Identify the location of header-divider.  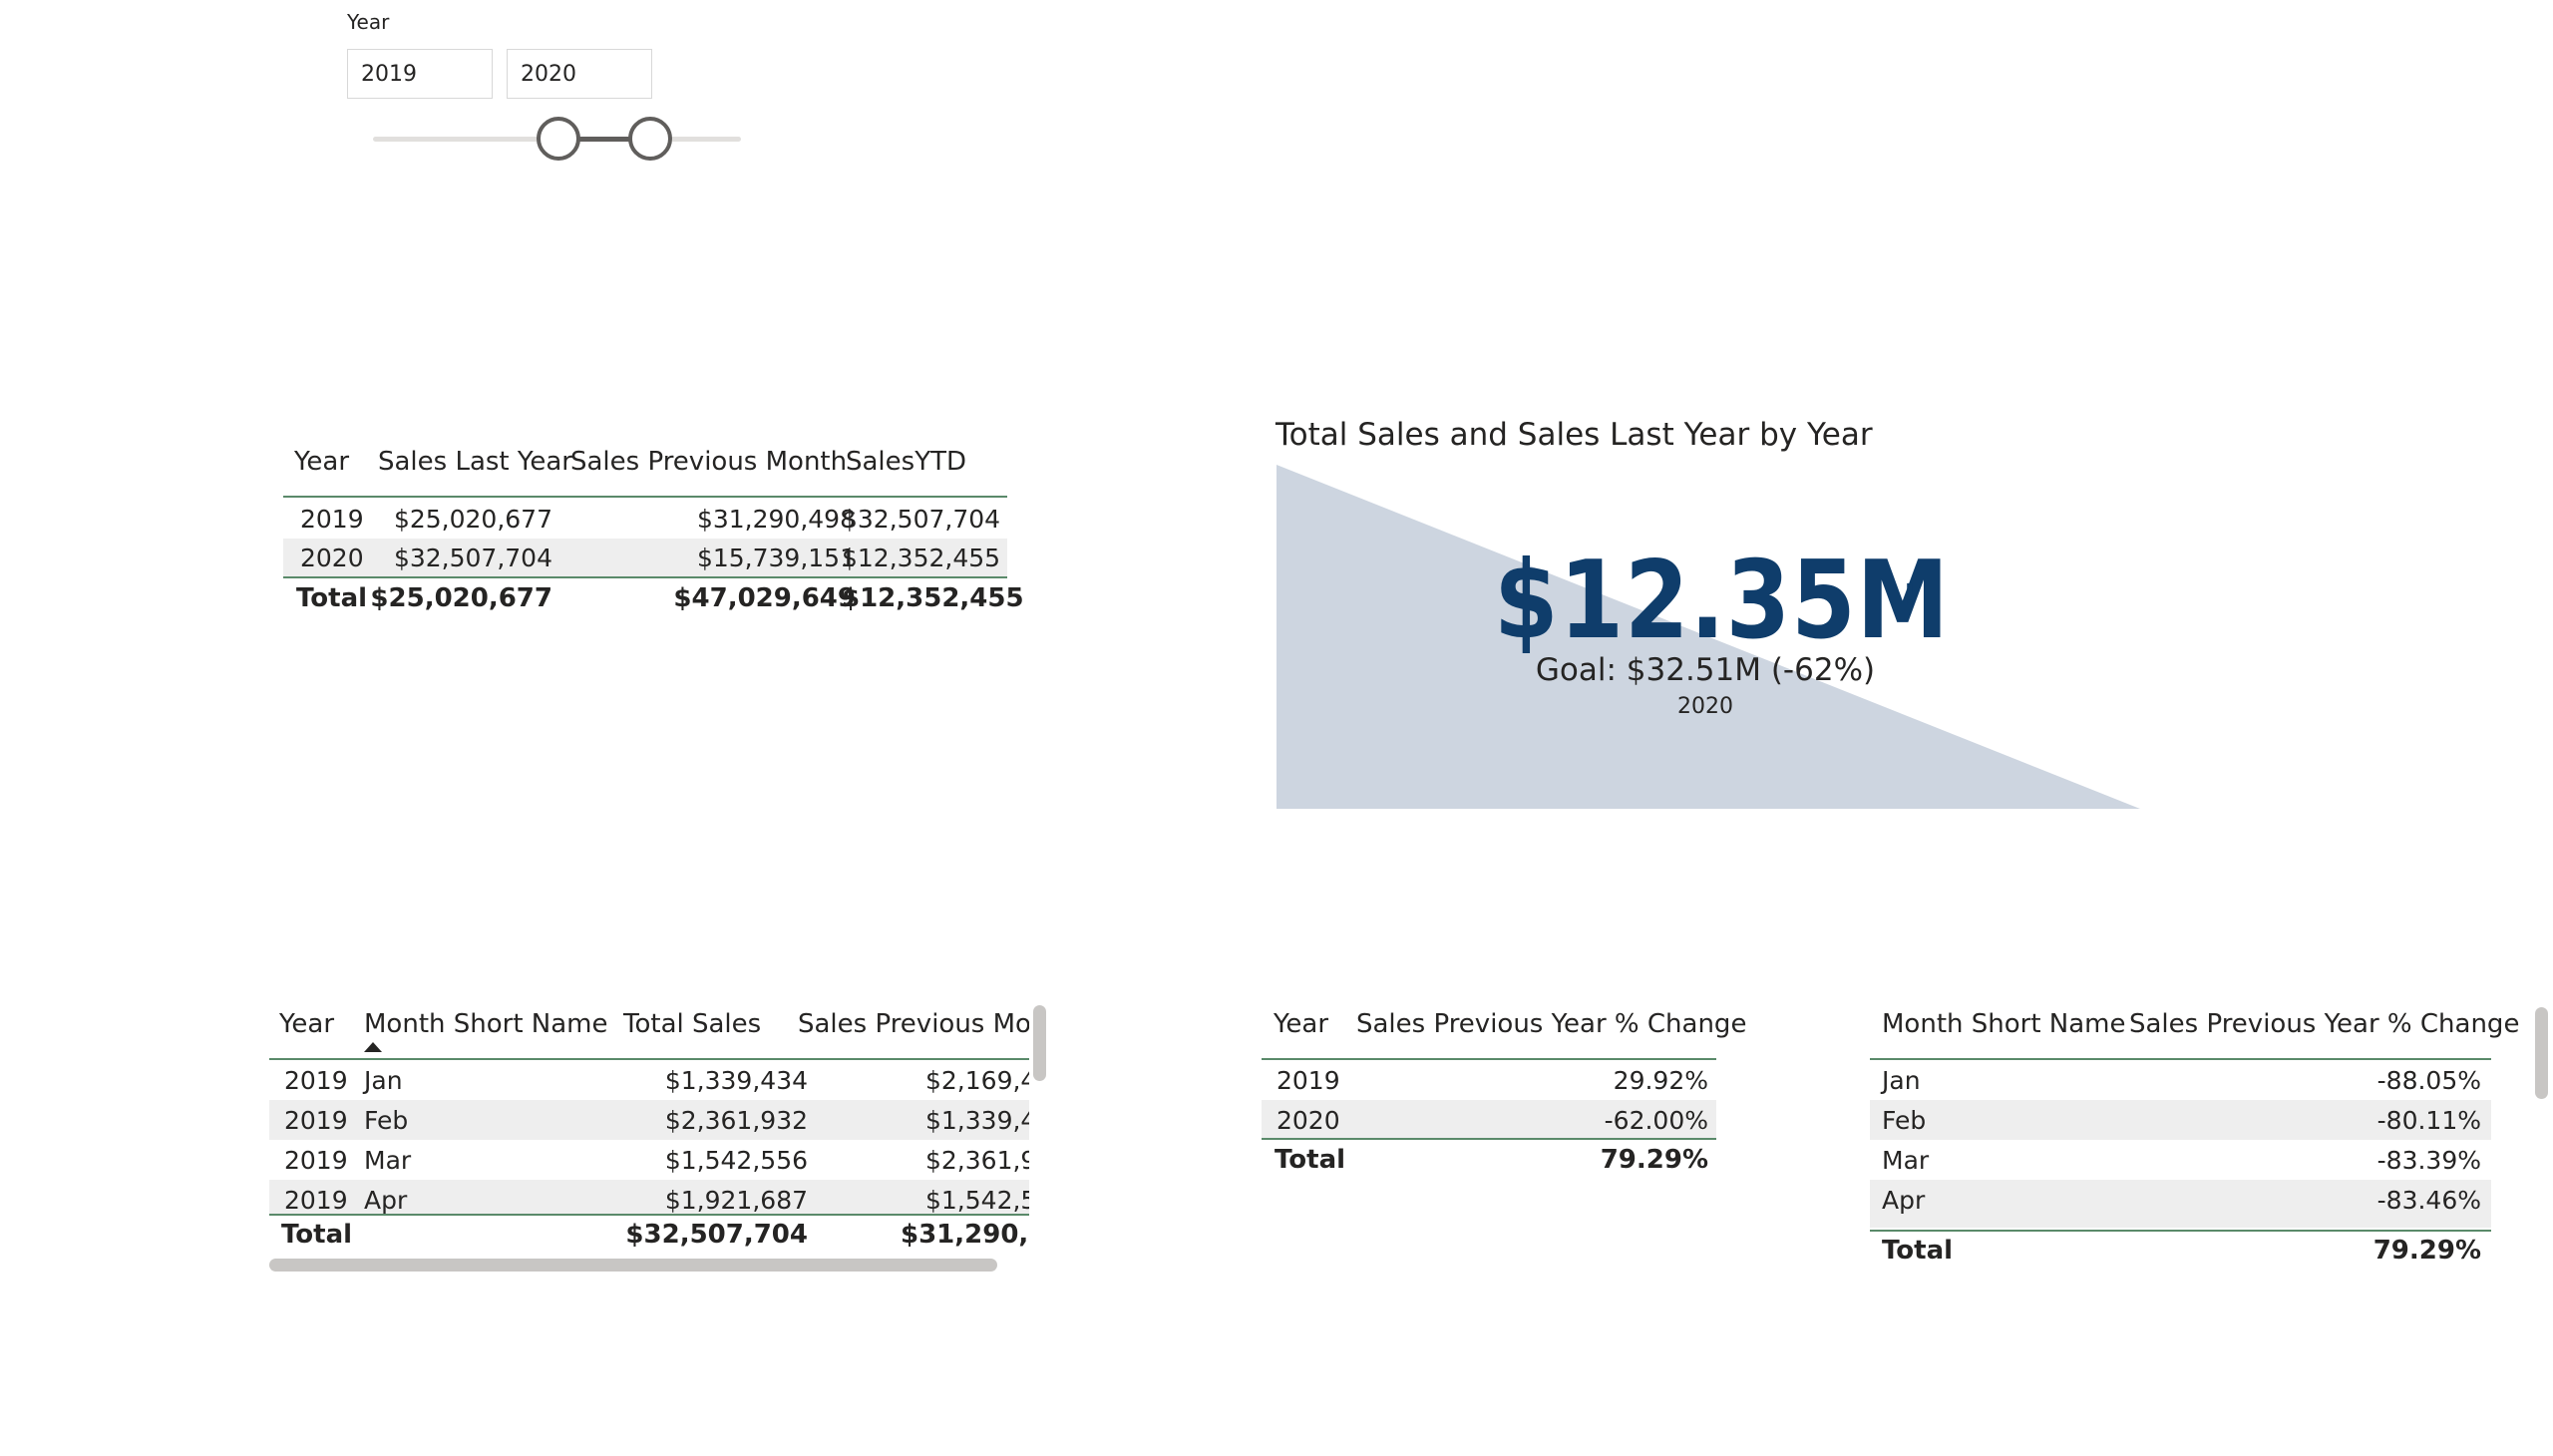
(645, 497).